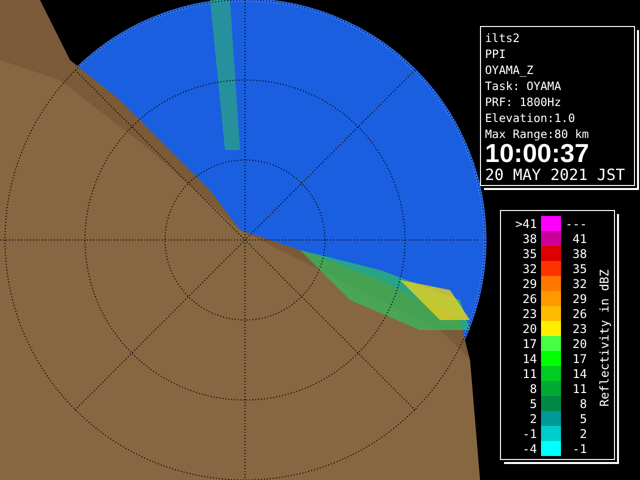 Image resolution: width=640 pixels, height=480 pixels. What do you see at coordinates (575, 223) in the screenshot?
I see `legend-label: ---` at bounding box center [575, 223].